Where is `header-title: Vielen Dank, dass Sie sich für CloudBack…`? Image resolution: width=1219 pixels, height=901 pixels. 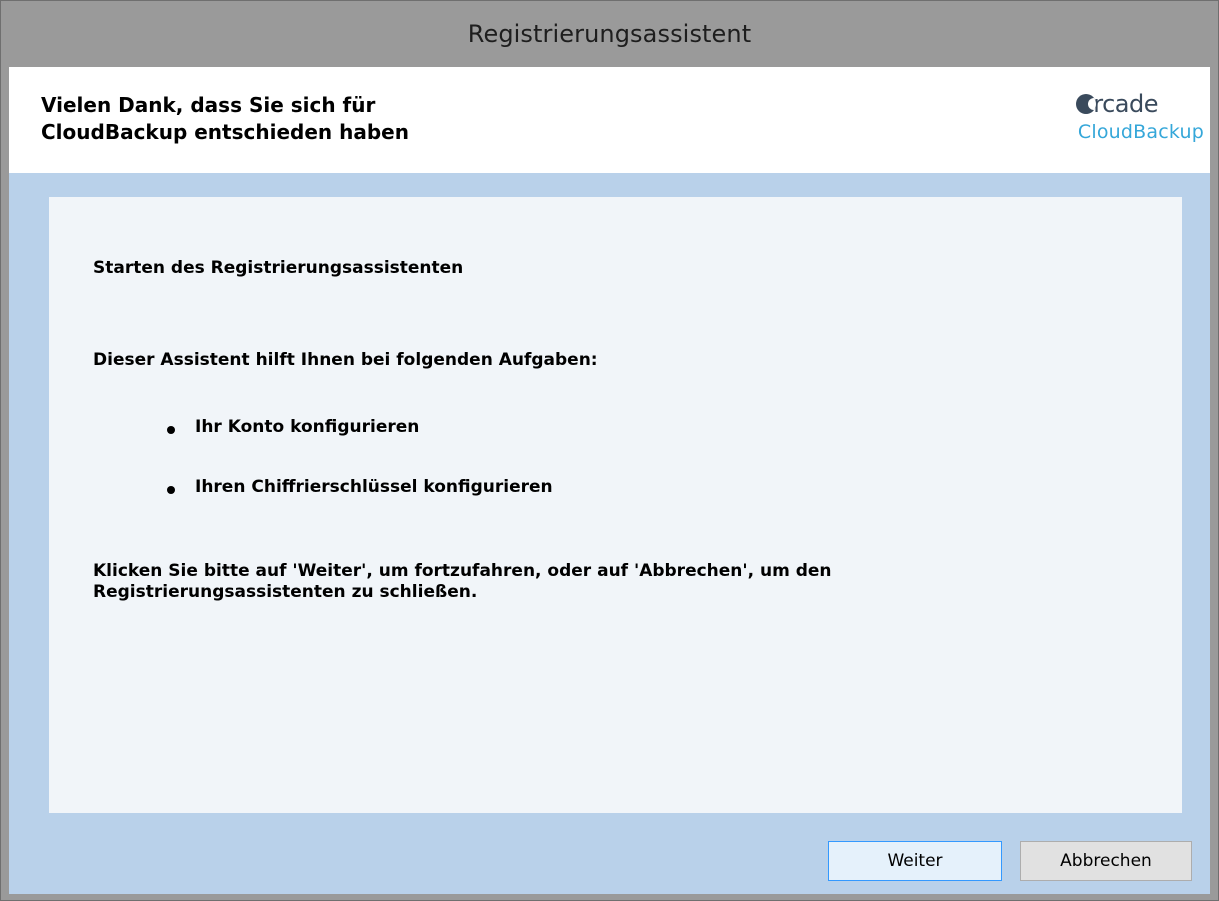 header-title: Vielen Dank, dass Sie sich für CloudBack… is located at coordinates (391, 119).